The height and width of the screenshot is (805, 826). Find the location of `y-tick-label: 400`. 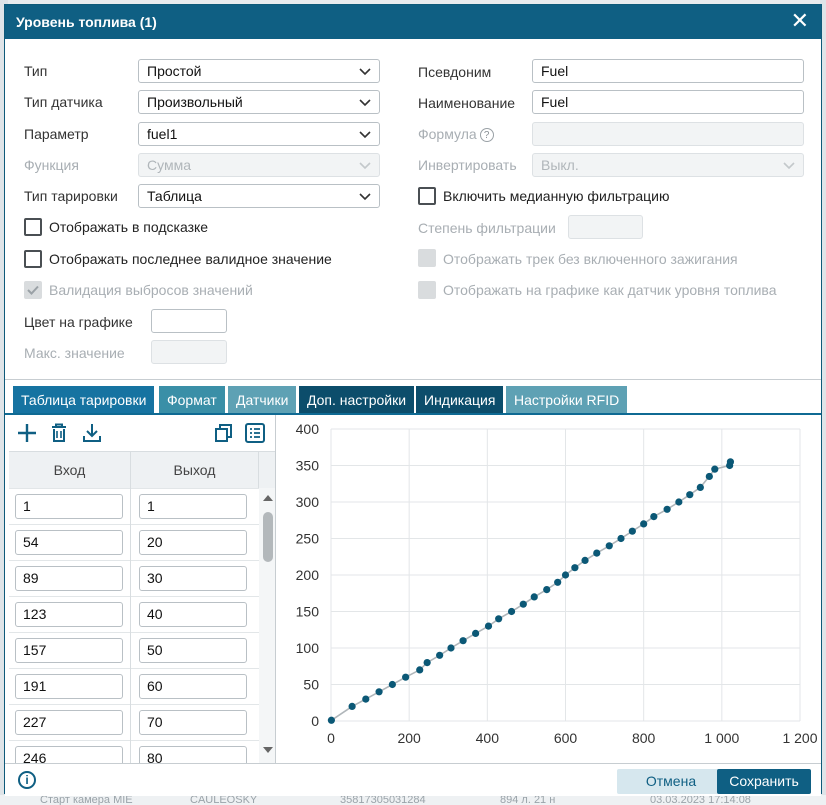

y-tick-label: 400 is located at coordinates (308, 429).